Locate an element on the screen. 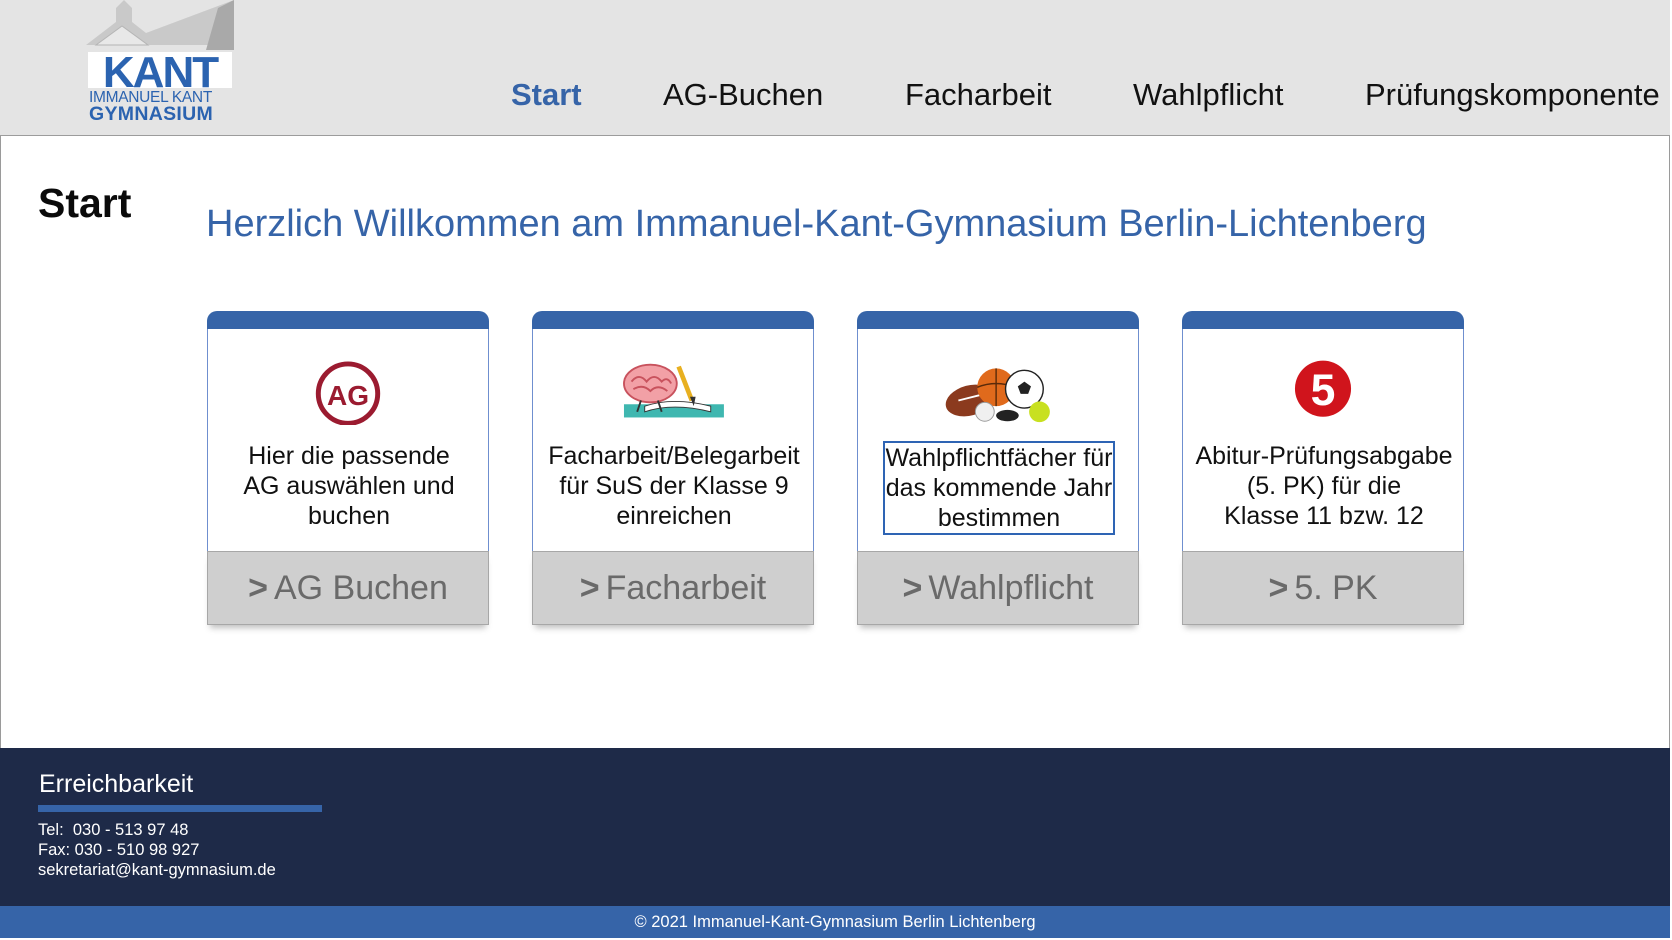  pk-button: >5. PK is located at coordinates (1323, 588).